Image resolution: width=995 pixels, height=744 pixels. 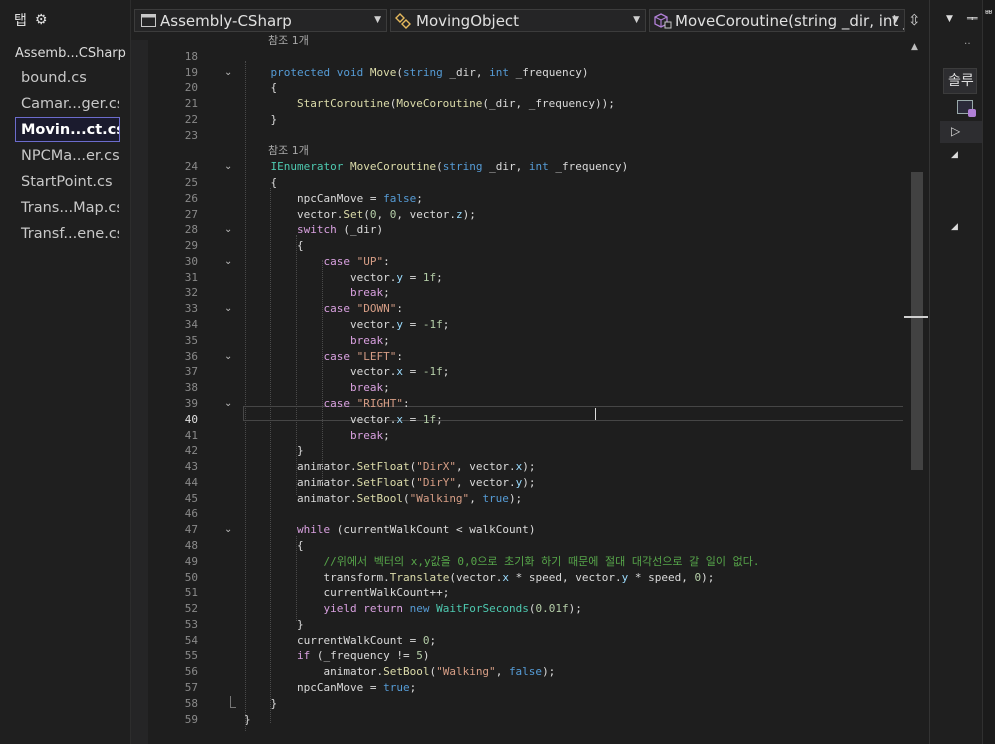 What do you see at coordinates (439, 104) in the screenshot?
I see `code-token: MoveCoroutine` at bounding box center [439, 104].